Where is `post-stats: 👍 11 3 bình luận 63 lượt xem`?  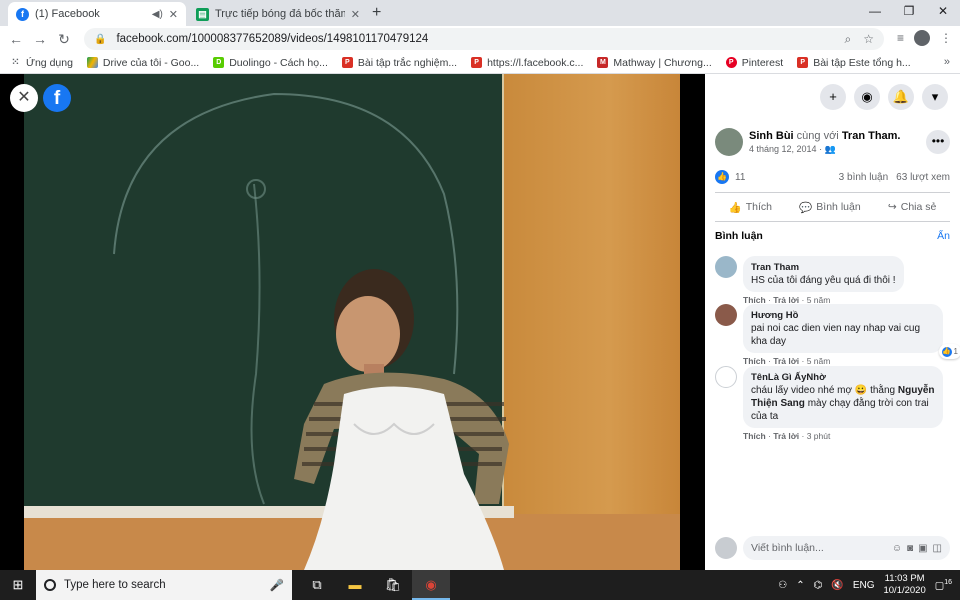 post-stats: 👍 11 3 bình luận 63 lượt xem is located at coordinates (832, 177).